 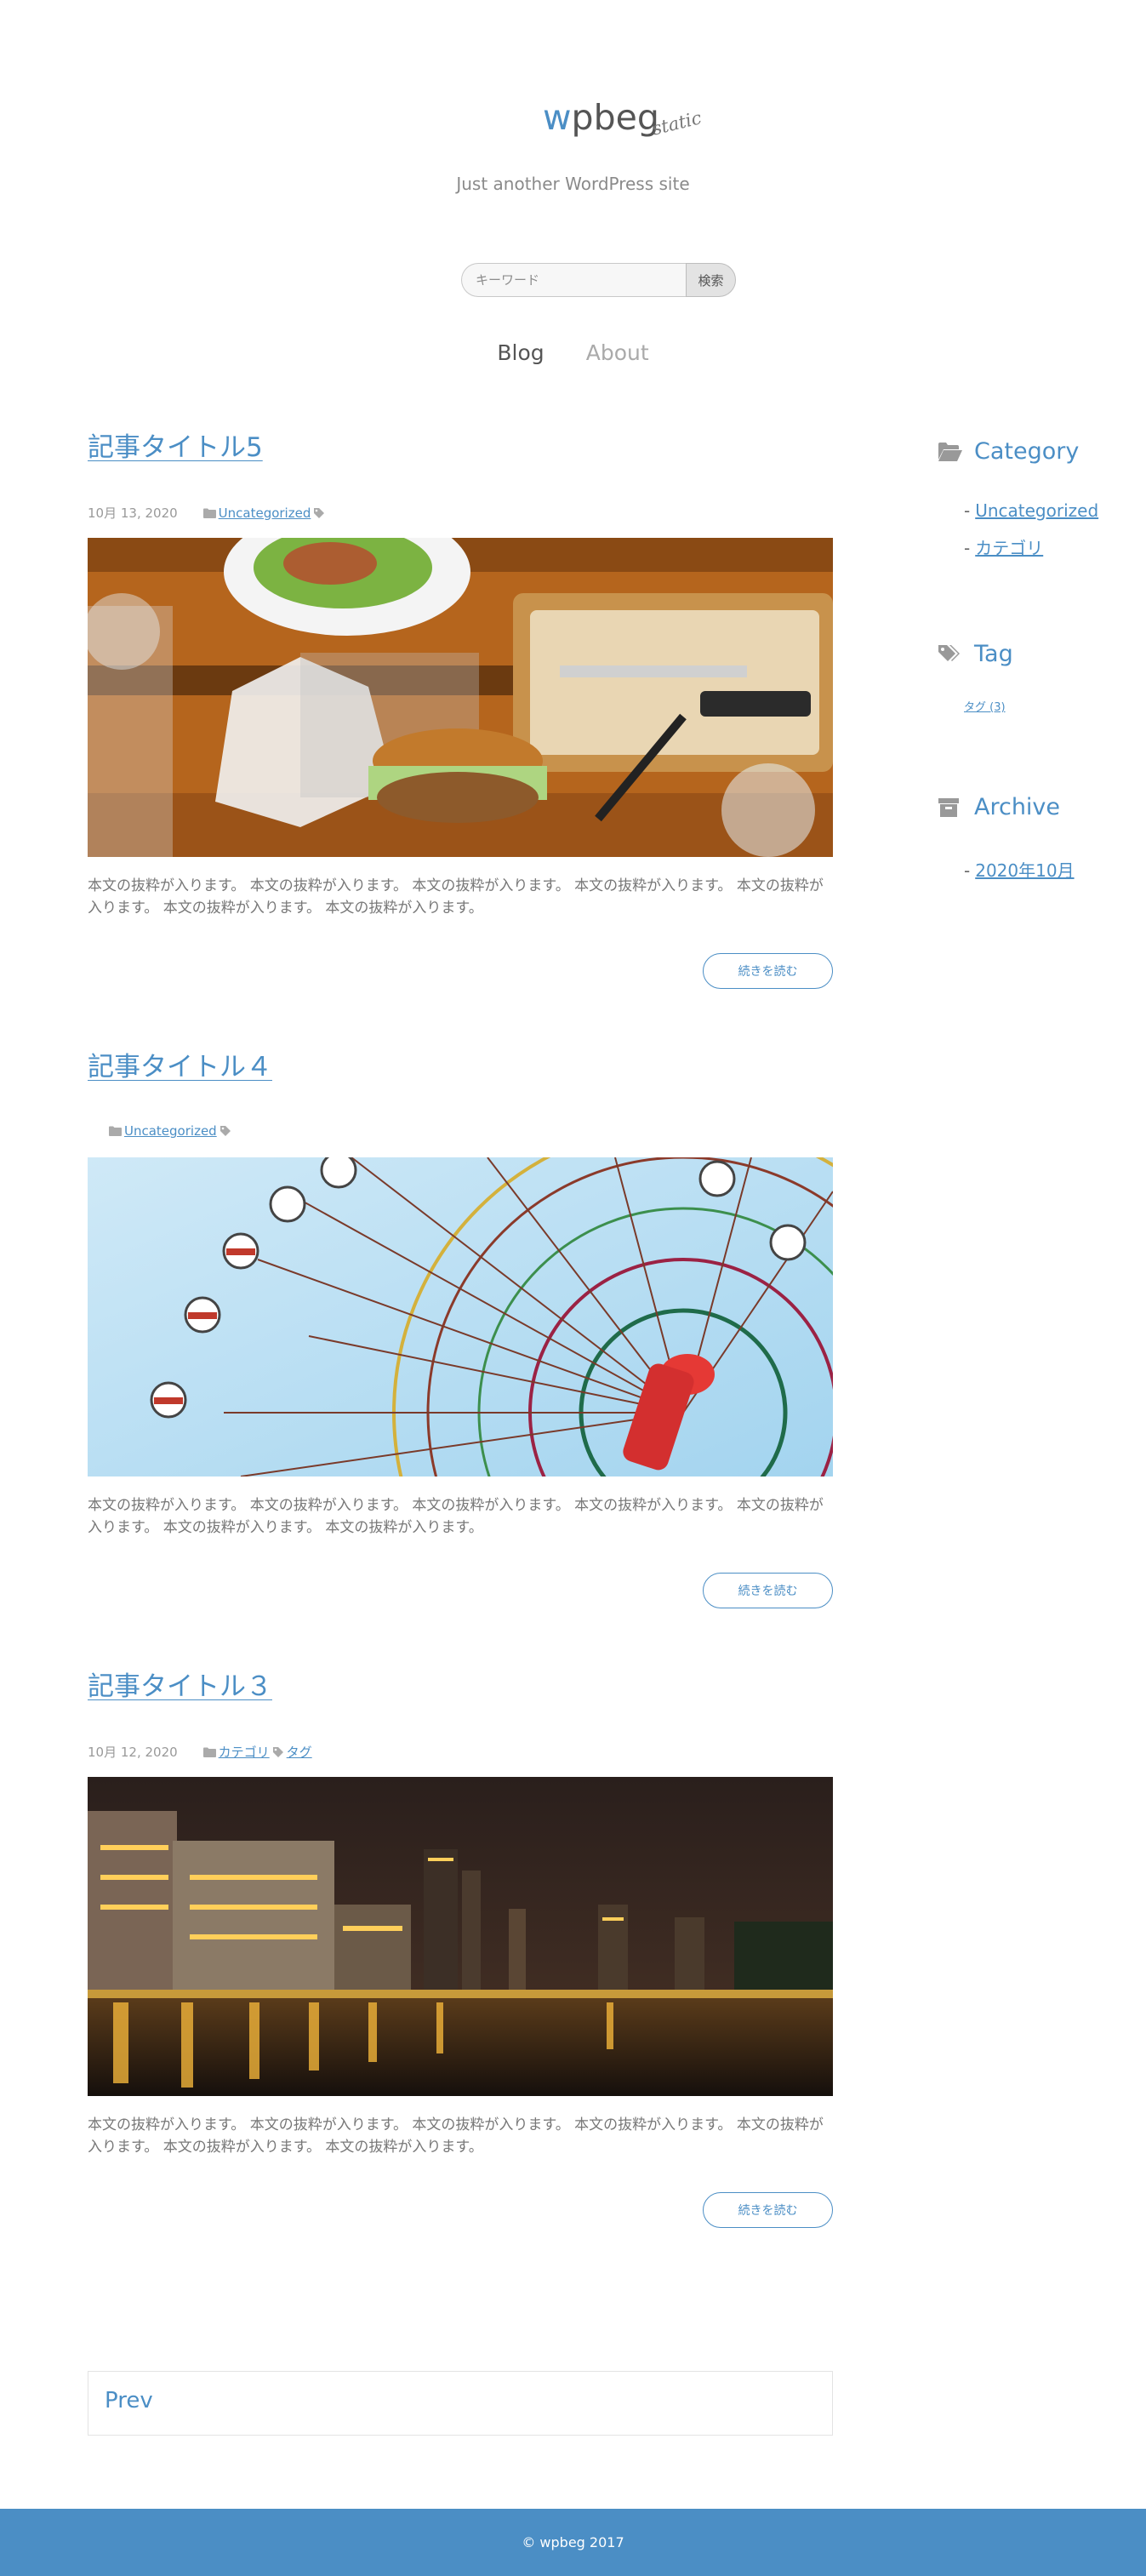 What do you see at coordinates (133, 1752) in the screenshot?
I see `post-date: 10月 12, 2020` at bounding box center [133, 1752].